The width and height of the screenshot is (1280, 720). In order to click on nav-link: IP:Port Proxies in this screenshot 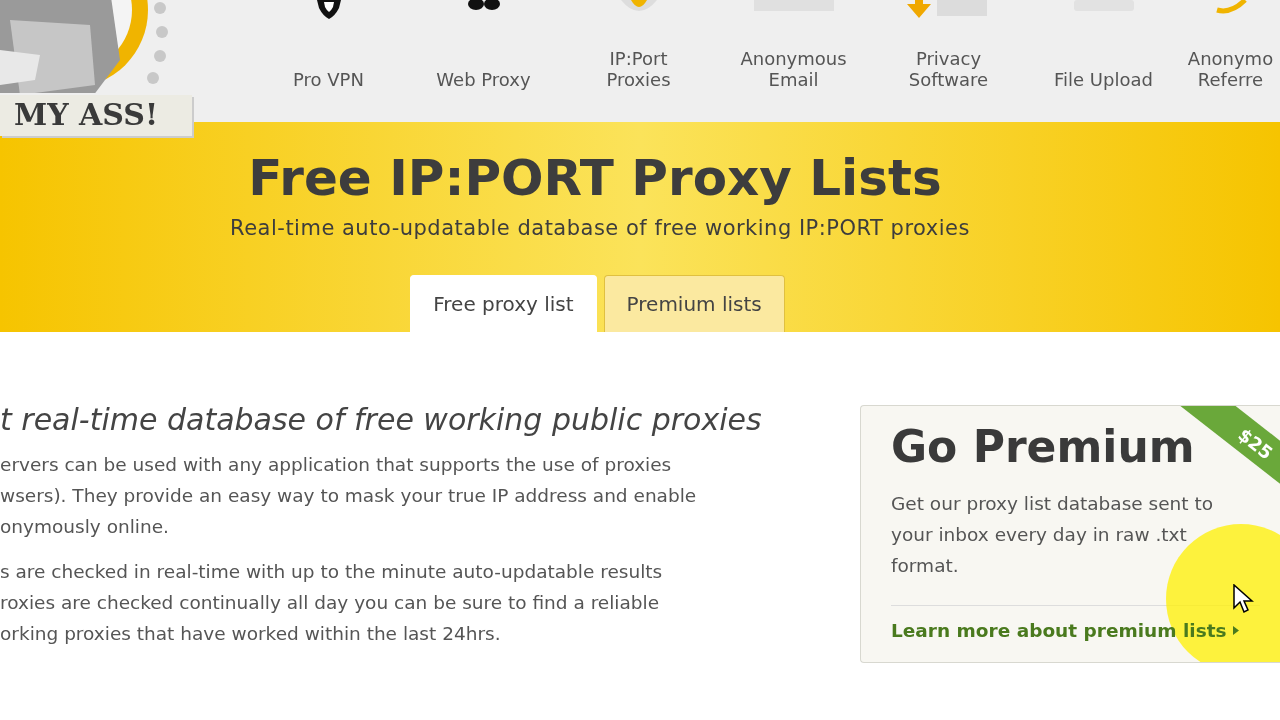, I will do `click(638, 61)`.